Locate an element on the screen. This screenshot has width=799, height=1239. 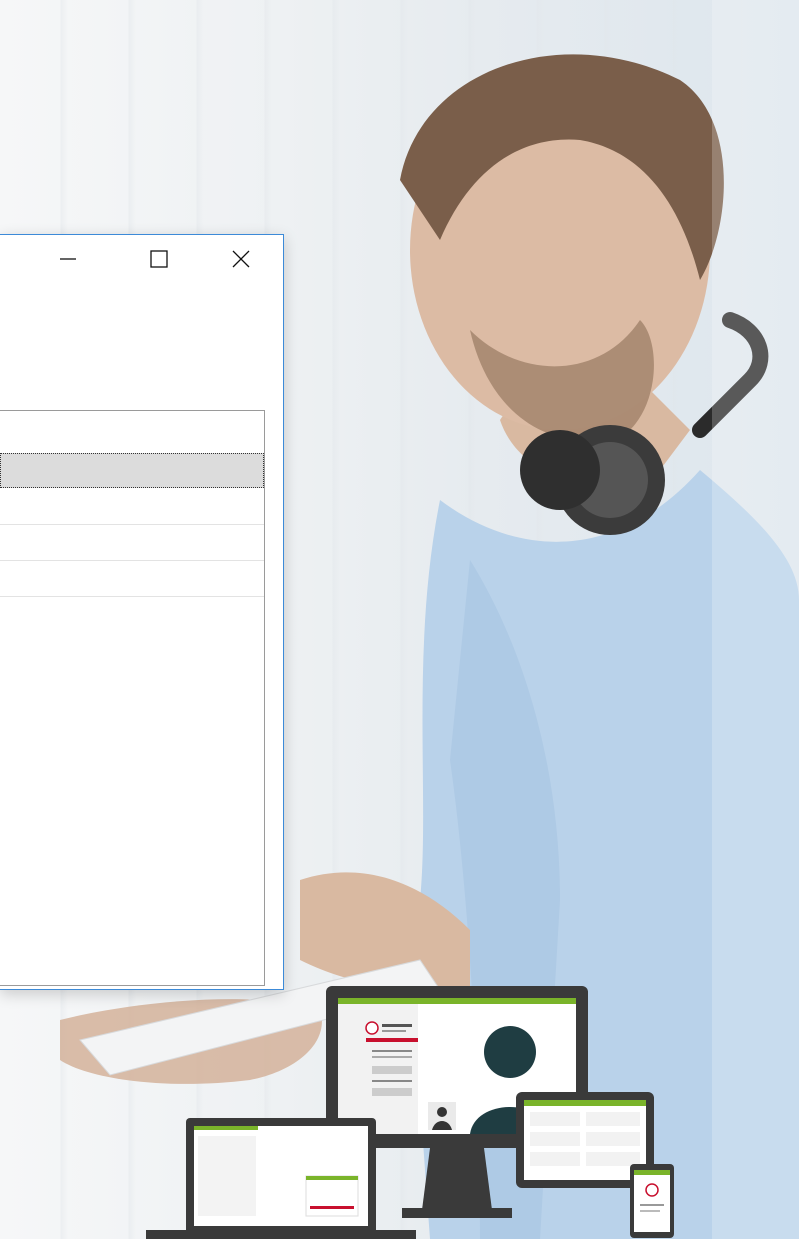
close-button is located at coordinates (241, 259).